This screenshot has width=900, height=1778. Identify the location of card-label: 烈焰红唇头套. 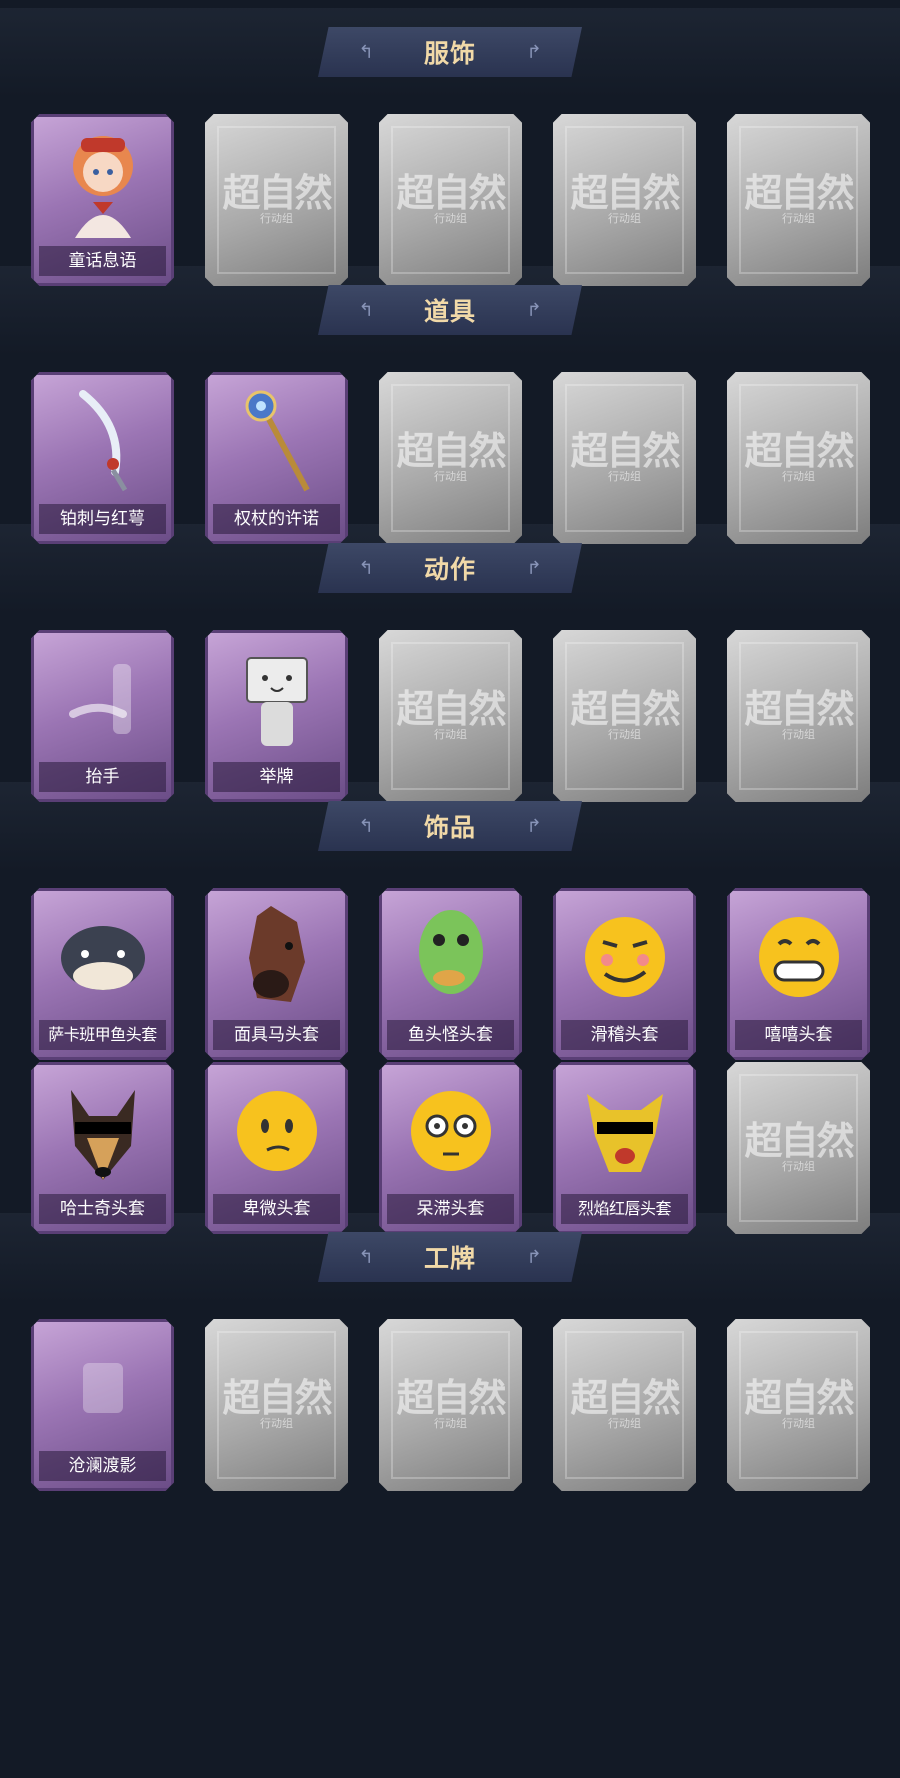
(624, 1209).